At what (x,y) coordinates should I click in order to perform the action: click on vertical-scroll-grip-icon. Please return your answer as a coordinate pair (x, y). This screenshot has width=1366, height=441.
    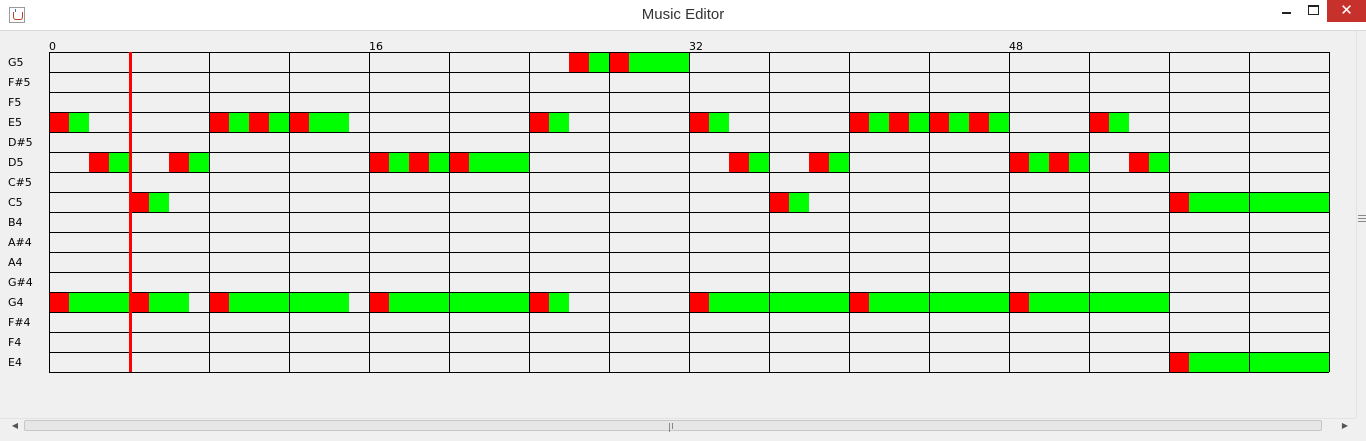
    Looking at the image, I should click on (1362, 218).